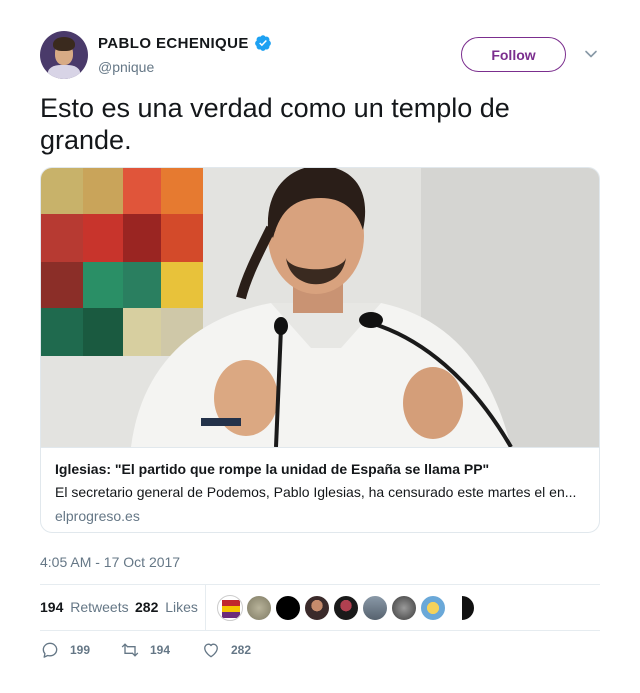 This screenshot has height=693, width=640. What do you see at coordinates (241, 650) in the screenshot?
I see `like-count: 282` at bounding box center [241, 650].